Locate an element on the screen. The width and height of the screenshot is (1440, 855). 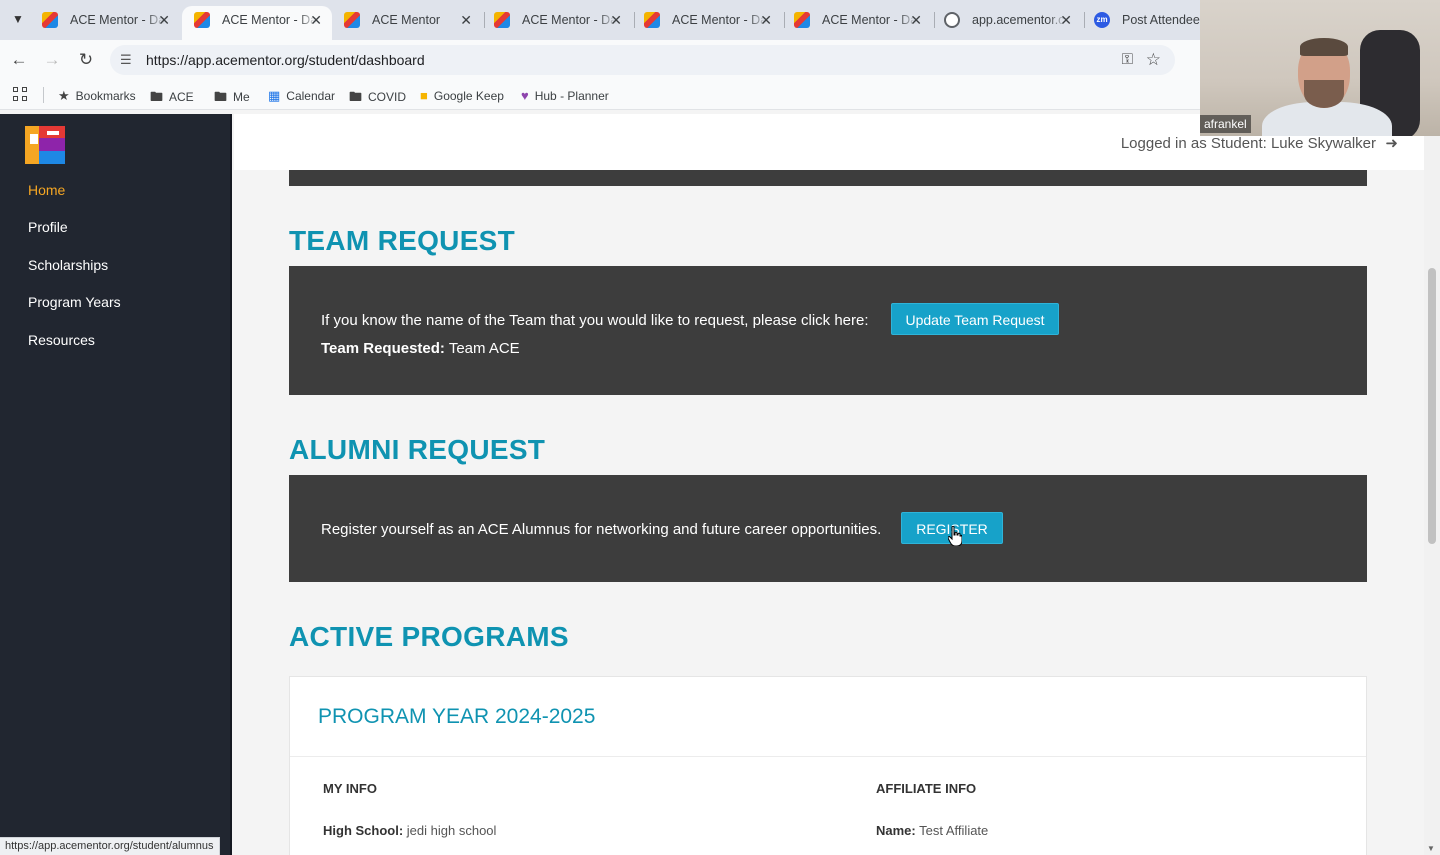
bookmark-star-icon: ☆ is located at coordinates (1153, 60).